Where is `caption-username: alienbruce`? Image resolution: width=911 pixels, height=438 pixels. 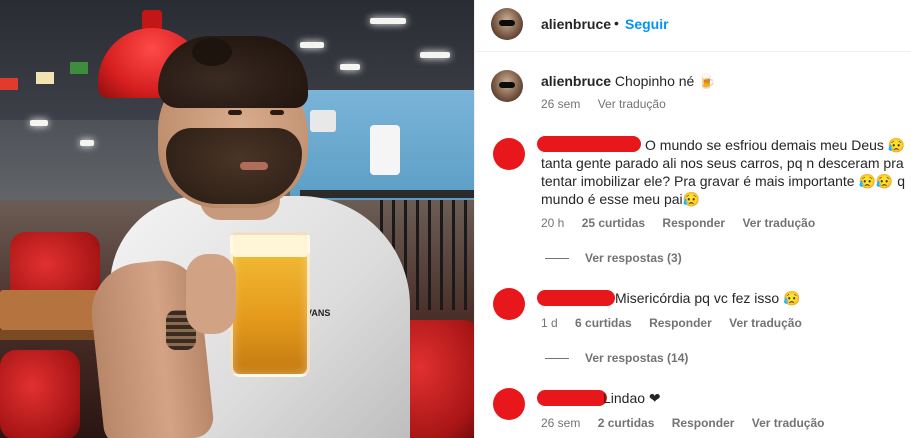
caption-username: alienbruce is located at coordinates (576, 81).